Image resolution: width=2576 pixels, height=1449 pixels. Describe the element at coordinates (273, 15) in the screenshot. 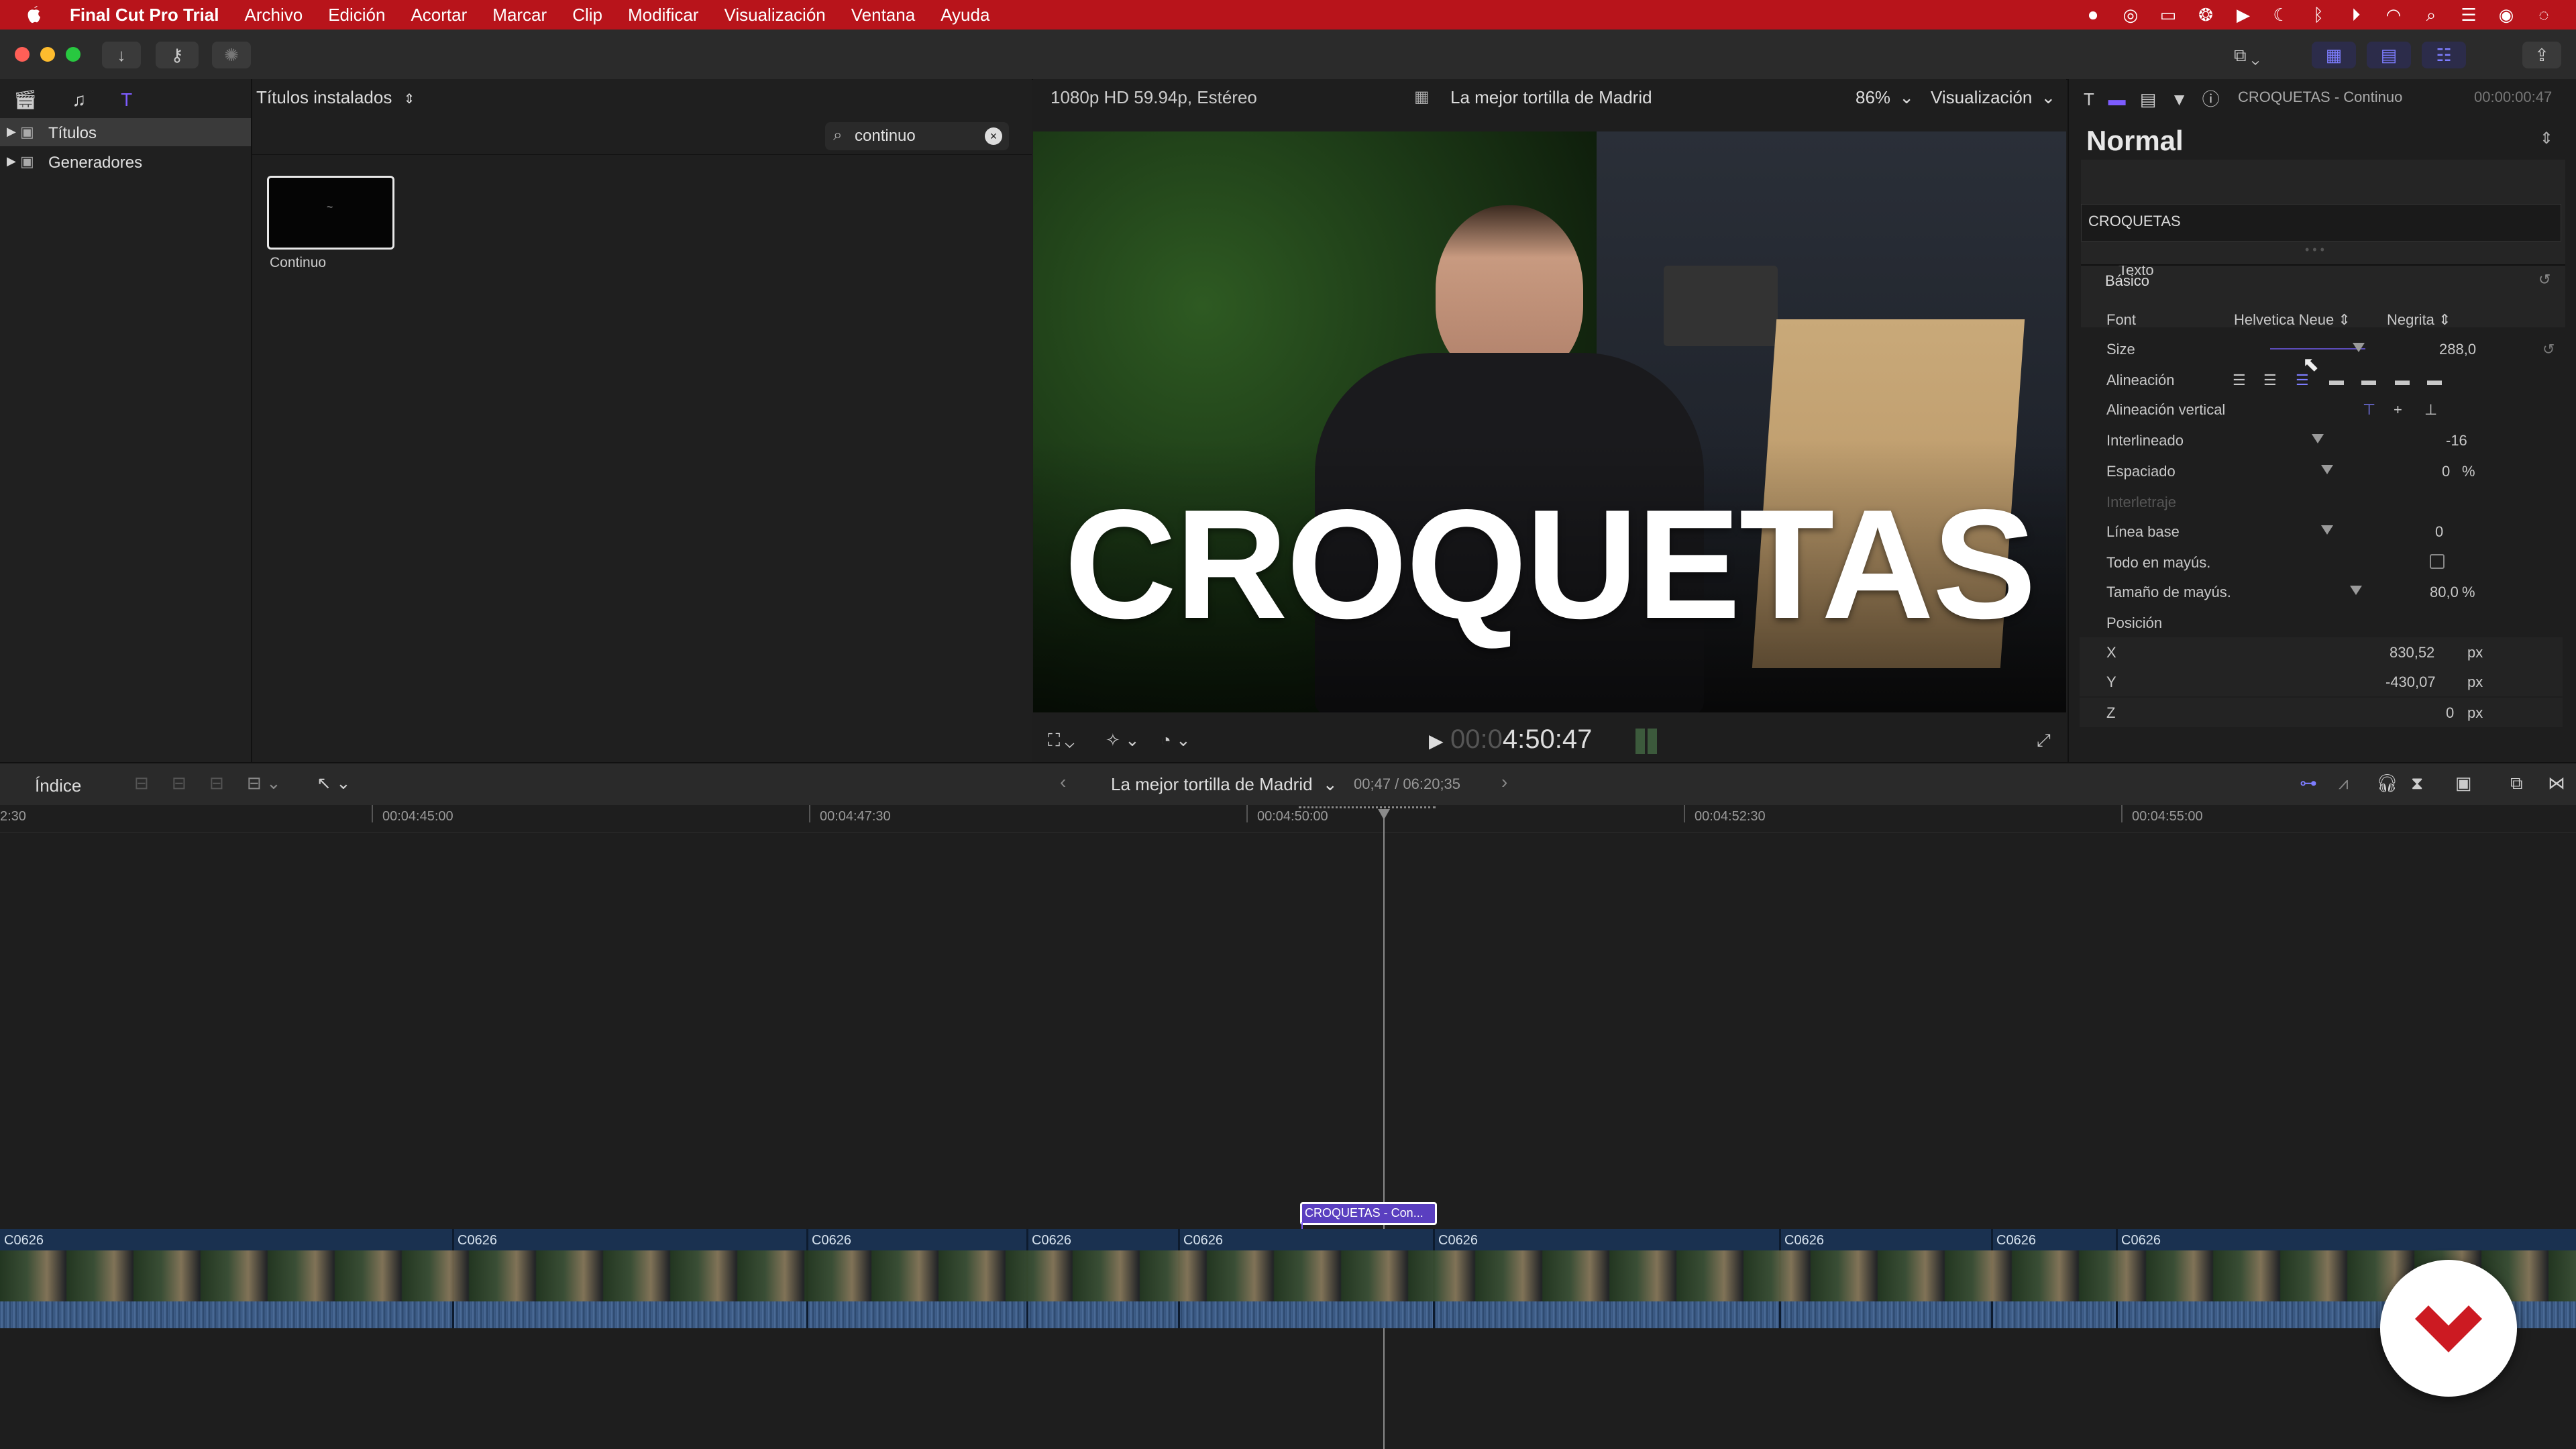

I see `menu-archivo: Archivo` at that location.